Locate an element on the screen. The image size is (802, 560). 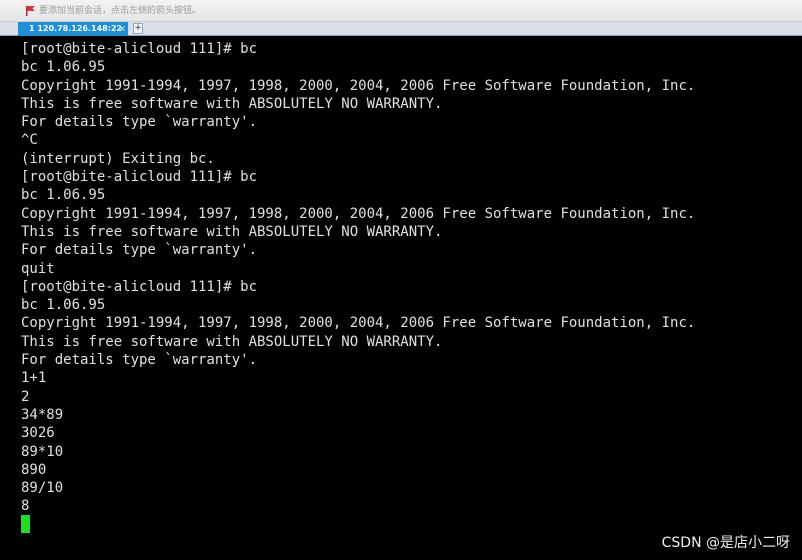
terminal-line: 8 is located at coordinates (25, 506).